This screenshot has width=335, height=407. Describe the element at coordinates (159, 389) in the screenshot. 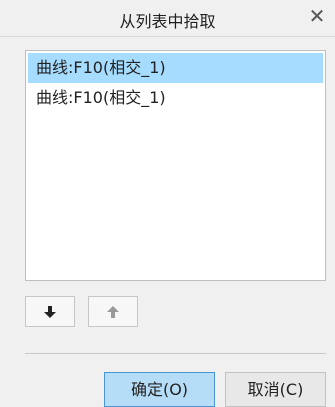

I see `ok-button: 确定(O)` at that location.